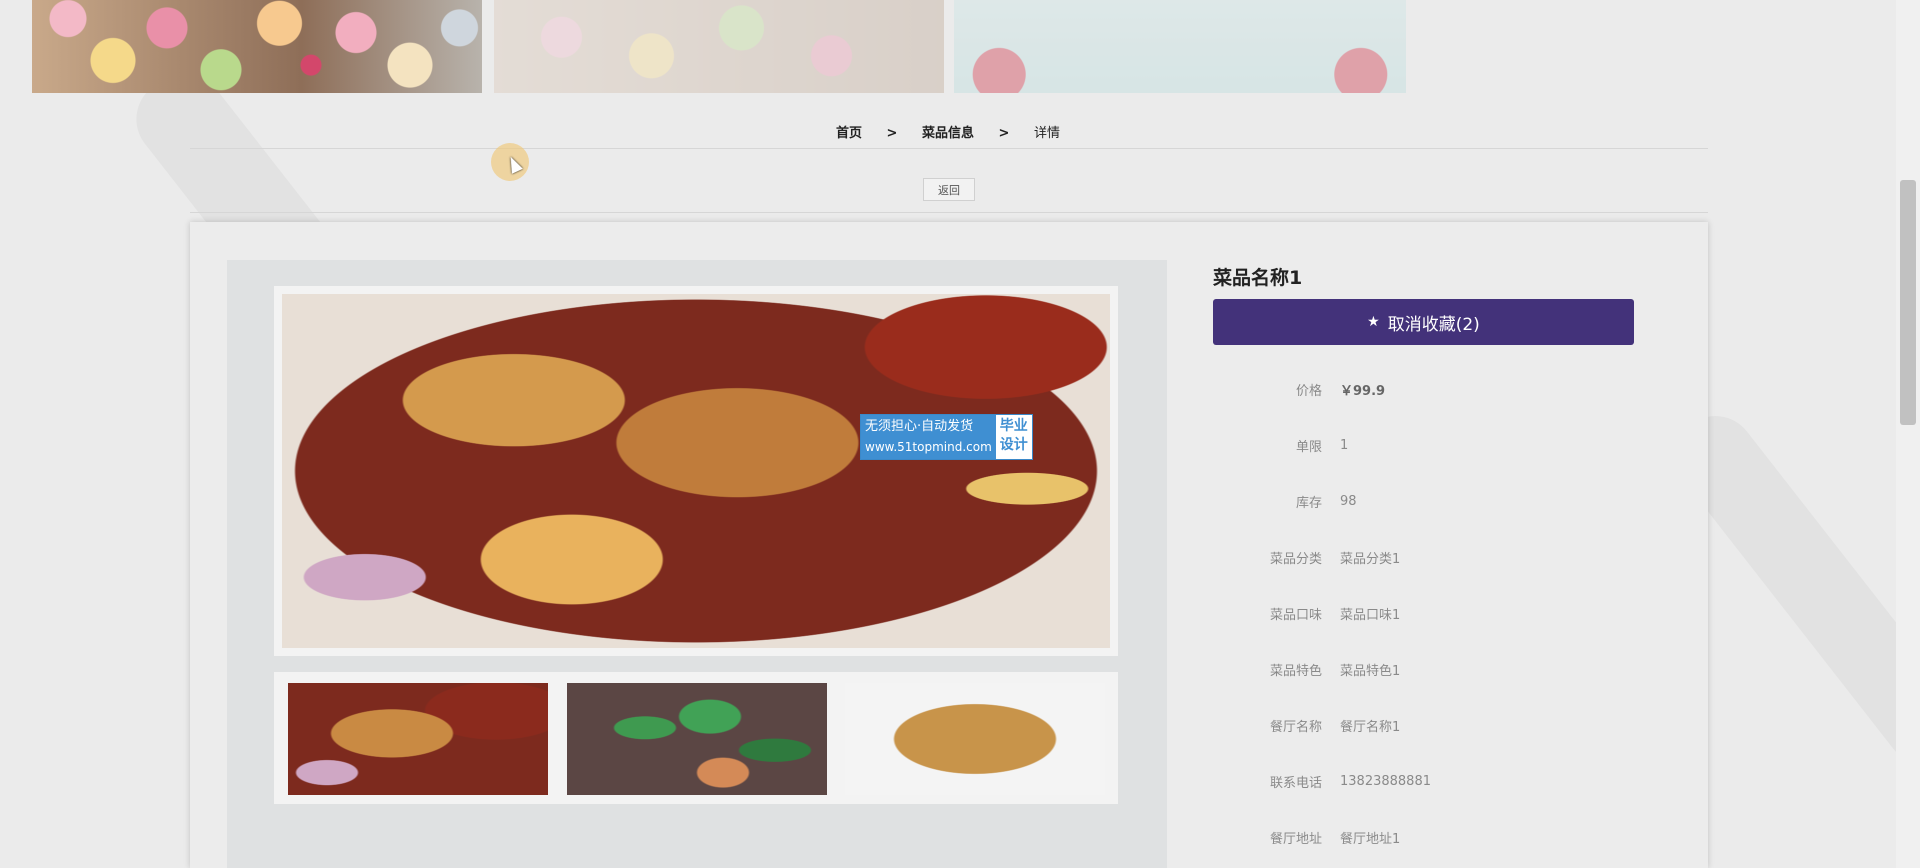 The width and height of the screenshot is (1920, 868). What do you see at coordinates (1370, 559) in the screenshot?
I see `info-value: 菜品分类1` at bounding box center [1370, 559].